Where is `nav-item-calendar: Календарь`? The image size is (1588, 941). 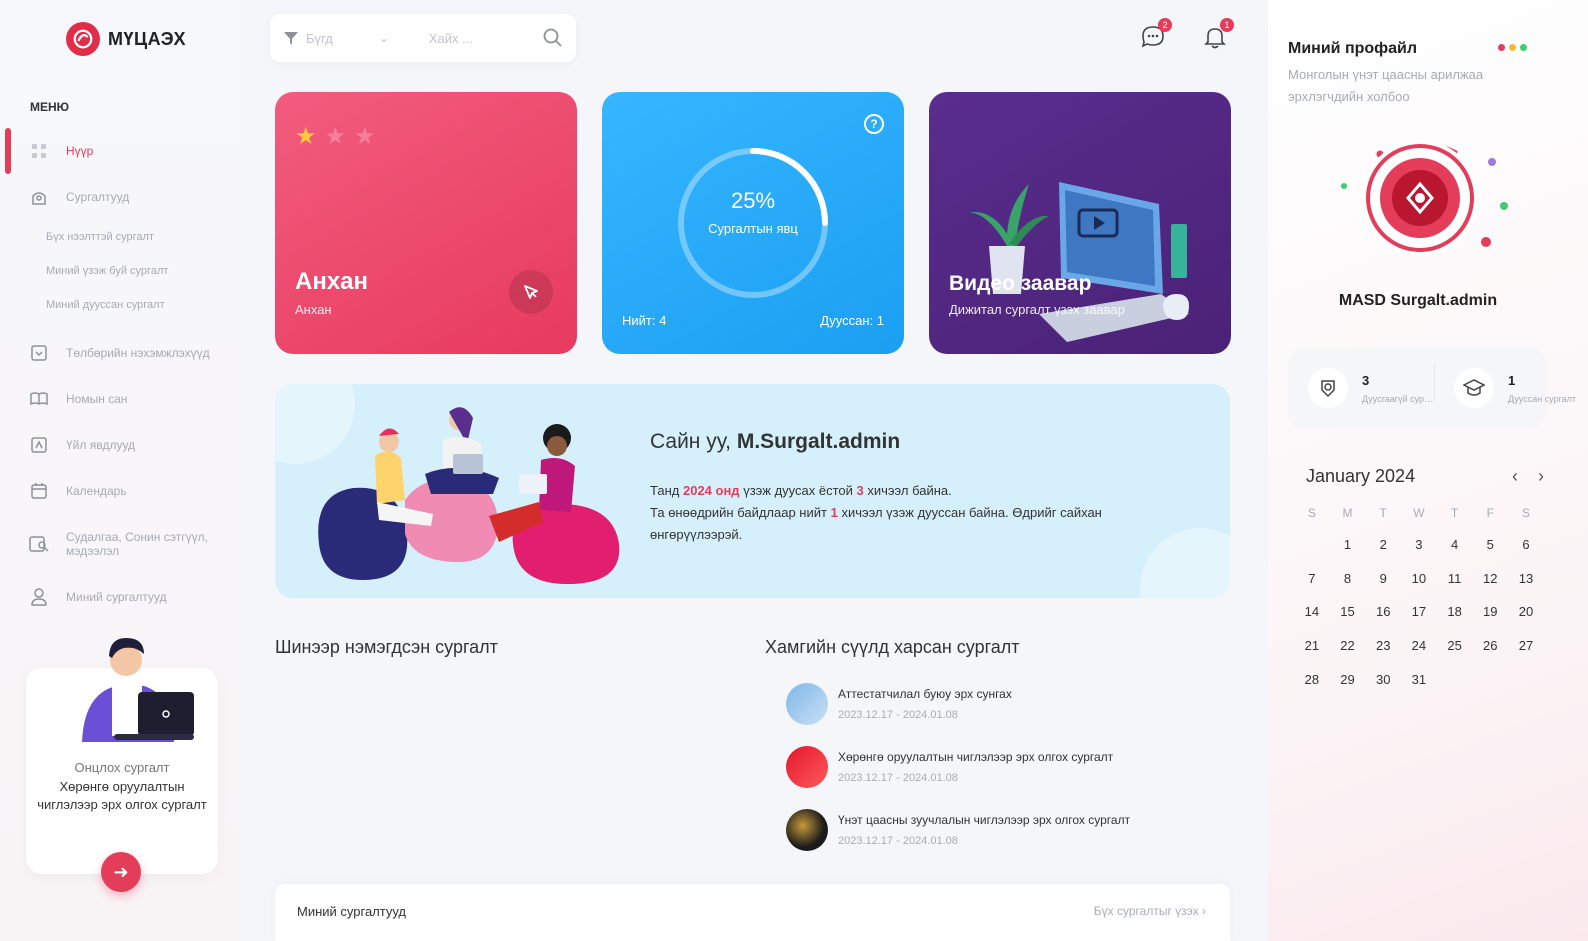 nav-item-calendar: Календарь is located at coordinates (120, 491).